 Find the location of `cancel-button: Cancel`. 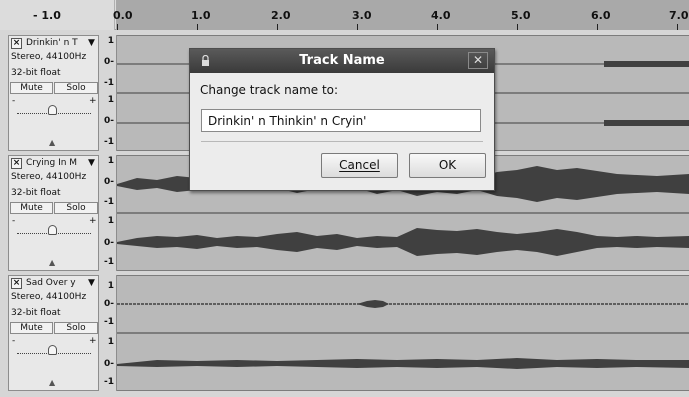

cancel-button: Cancel is located at coordinates (359, 165).